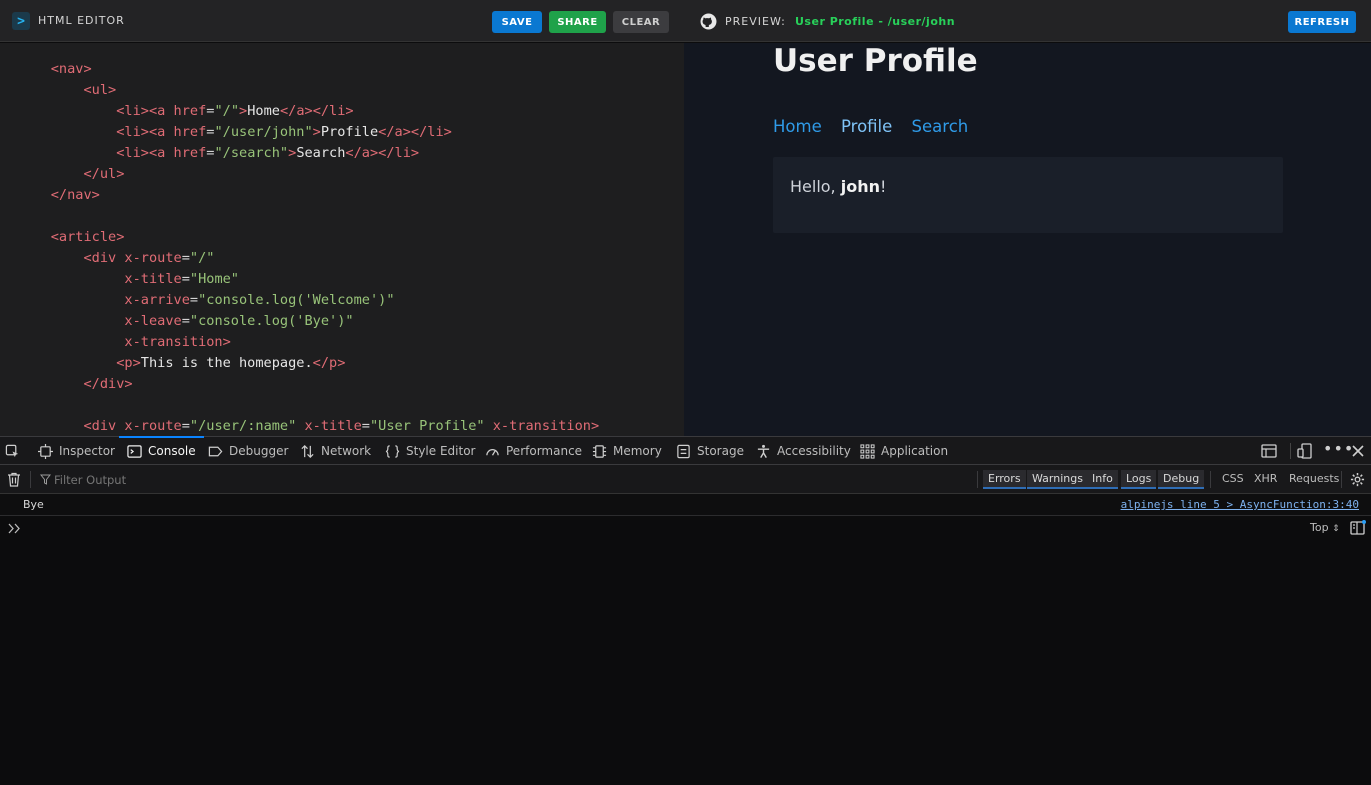  Describe the element at coordinates (1357, 479) in the screenshot. I see `gear-icon` at that location.